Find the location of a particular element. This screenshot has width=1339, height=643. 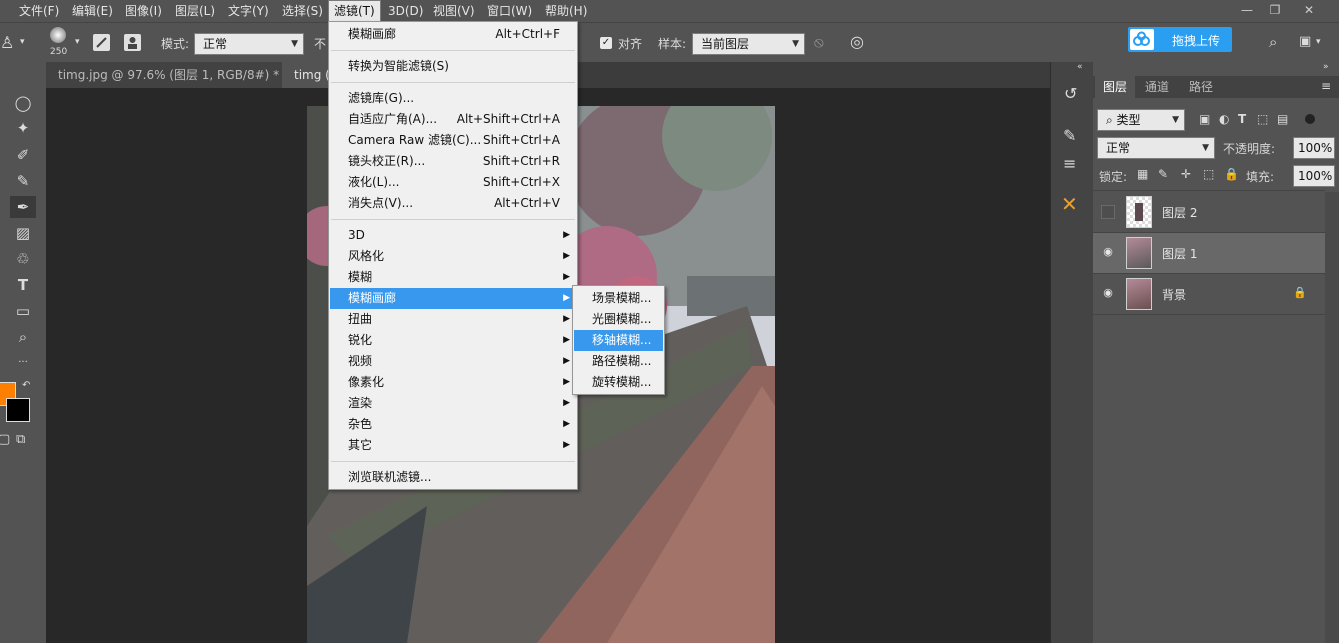

menu-item-3d: 3D ▶ is located at coordinates (453, 235).